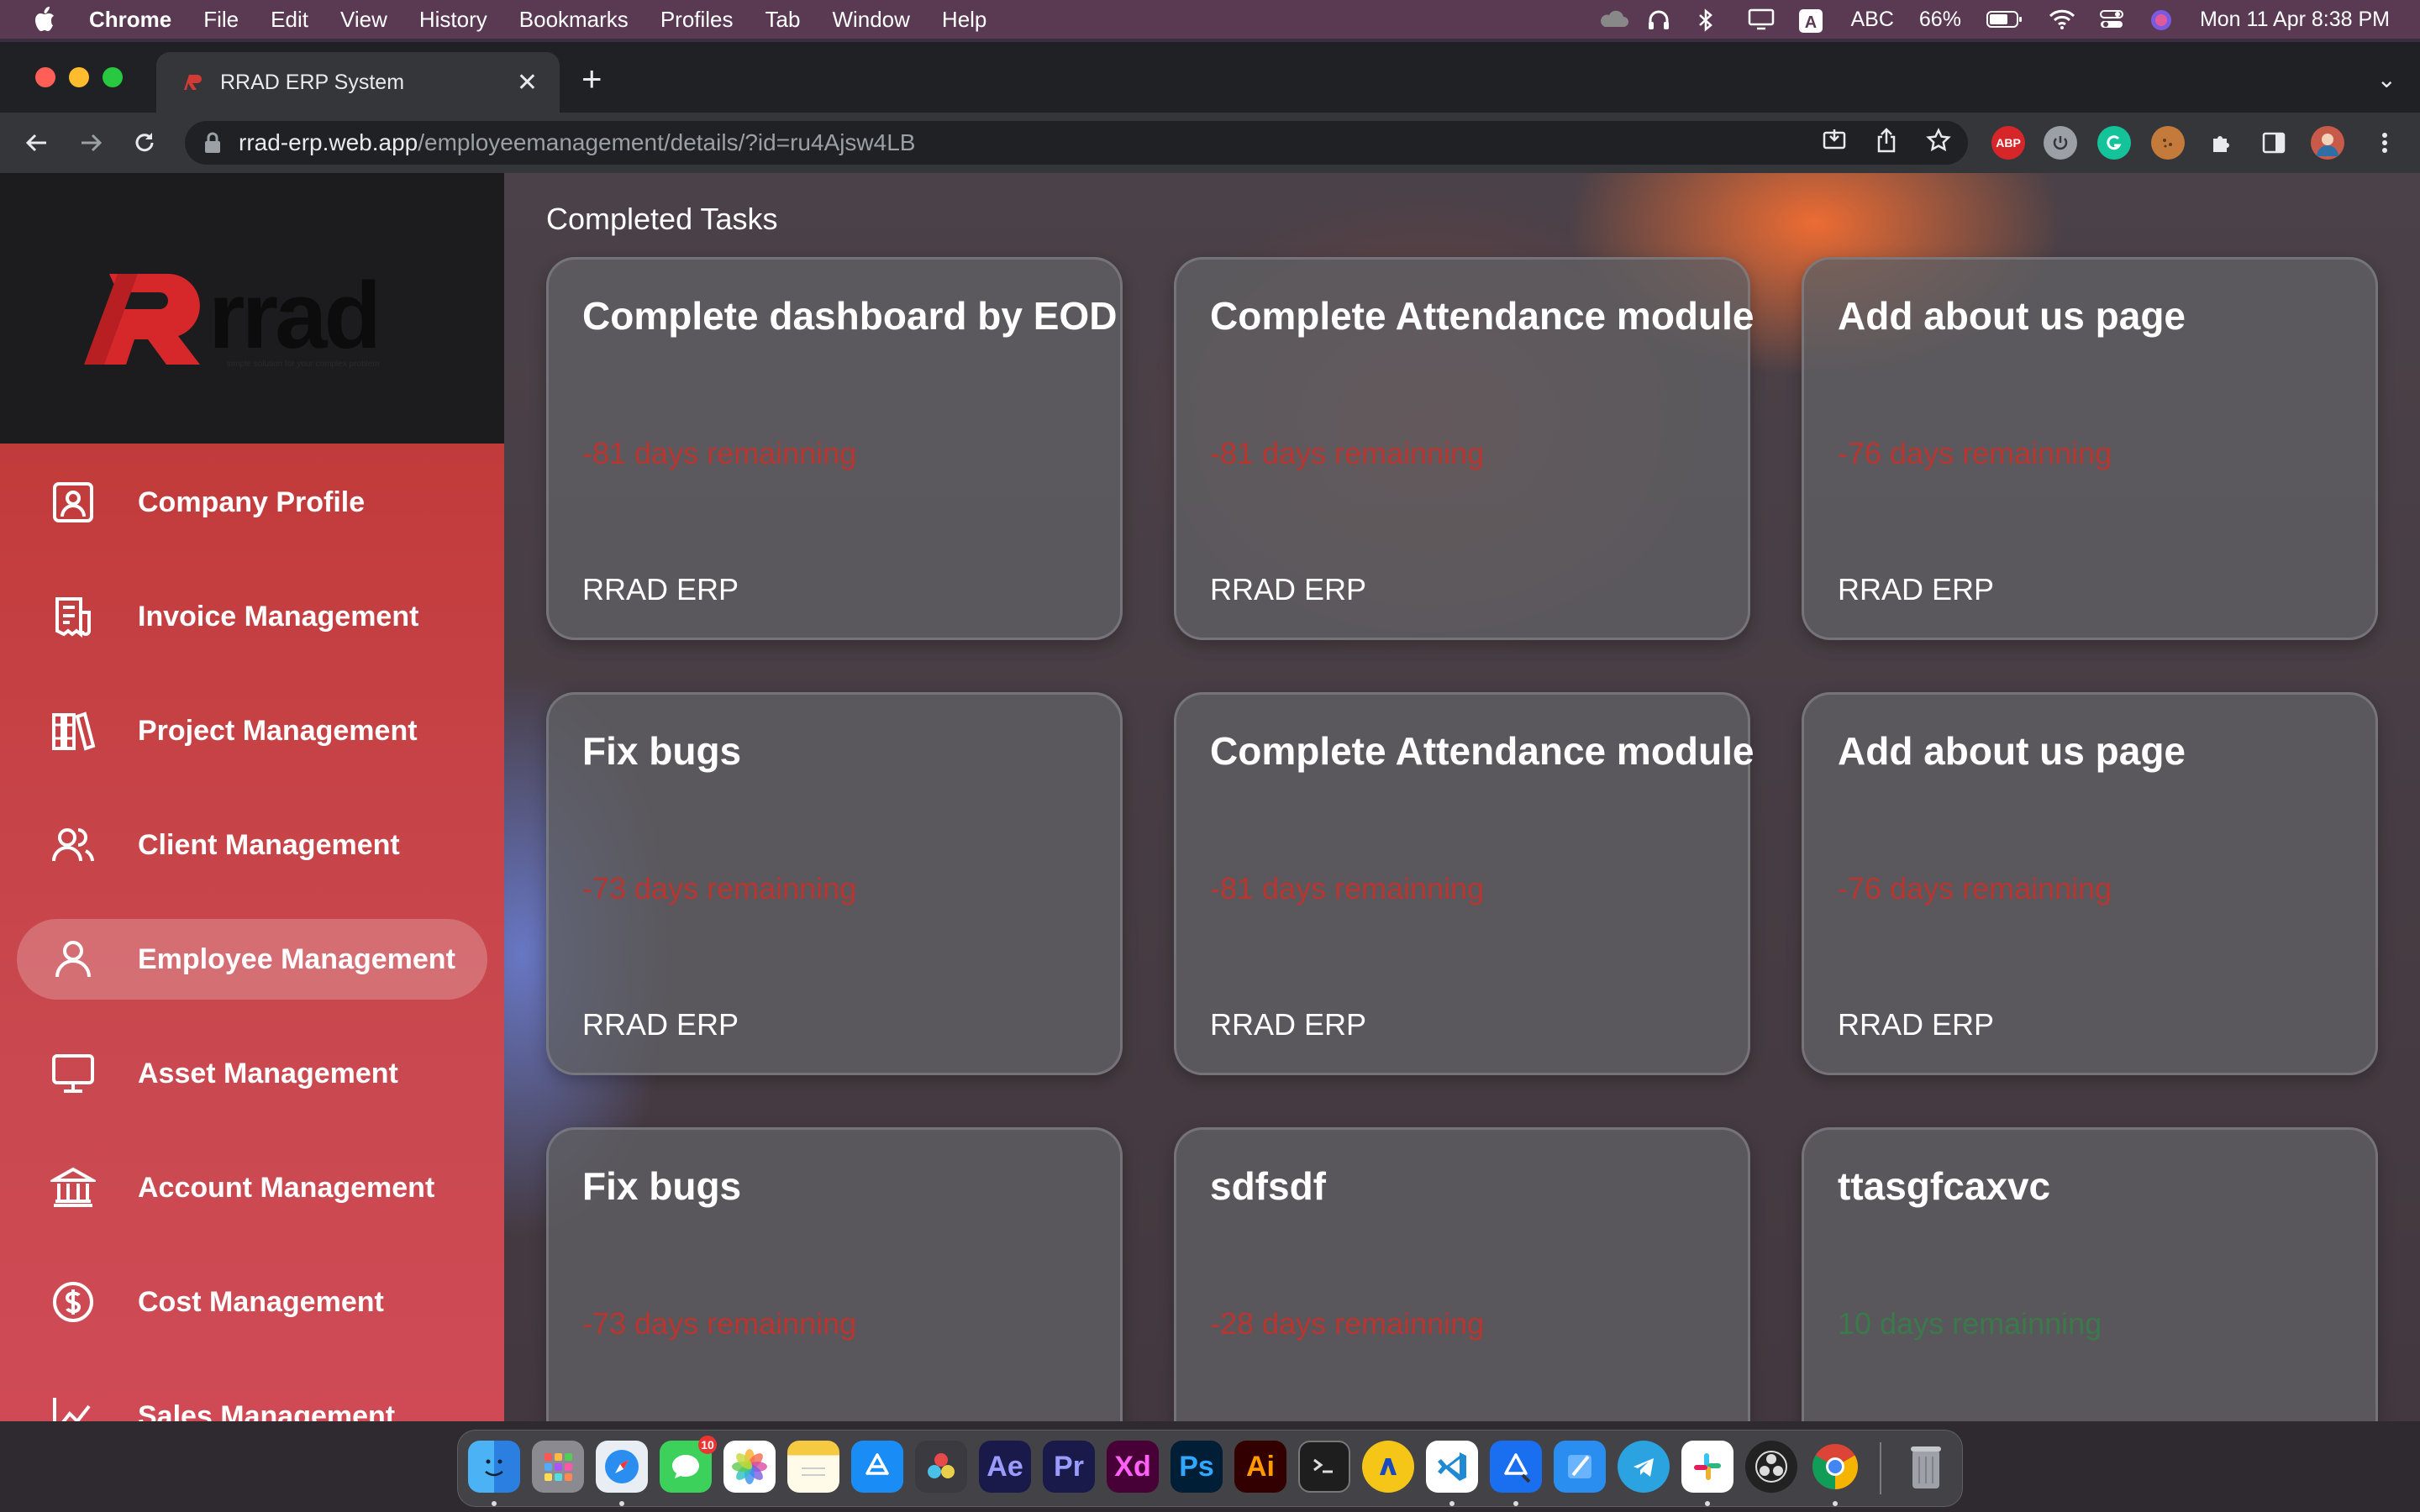  What do you see at coordinates (964, 20) in the screenshot?
I see `menu-help: Help` at bounding box center [964, 20].